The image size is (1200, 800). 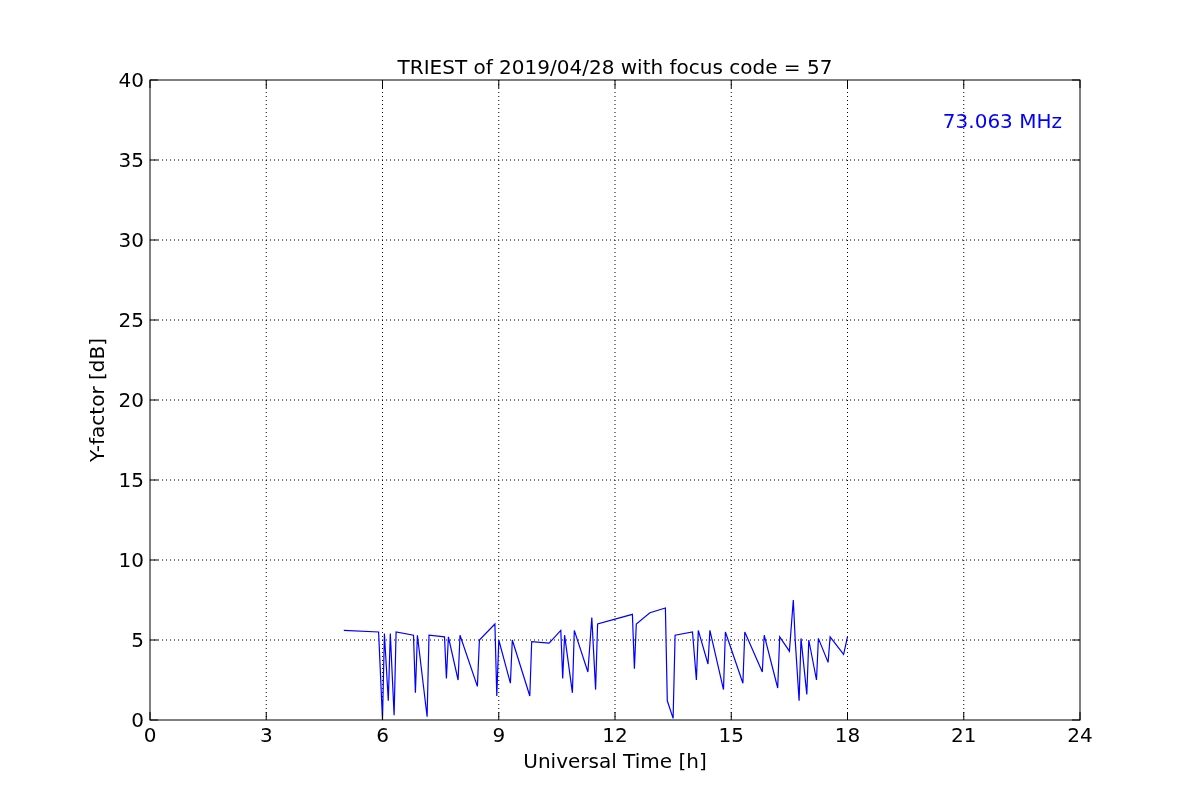 What do you see at coordinates (499, 735) in the screenshot?
I see `x-tick-label: 9` at bounding box center [499, 735].